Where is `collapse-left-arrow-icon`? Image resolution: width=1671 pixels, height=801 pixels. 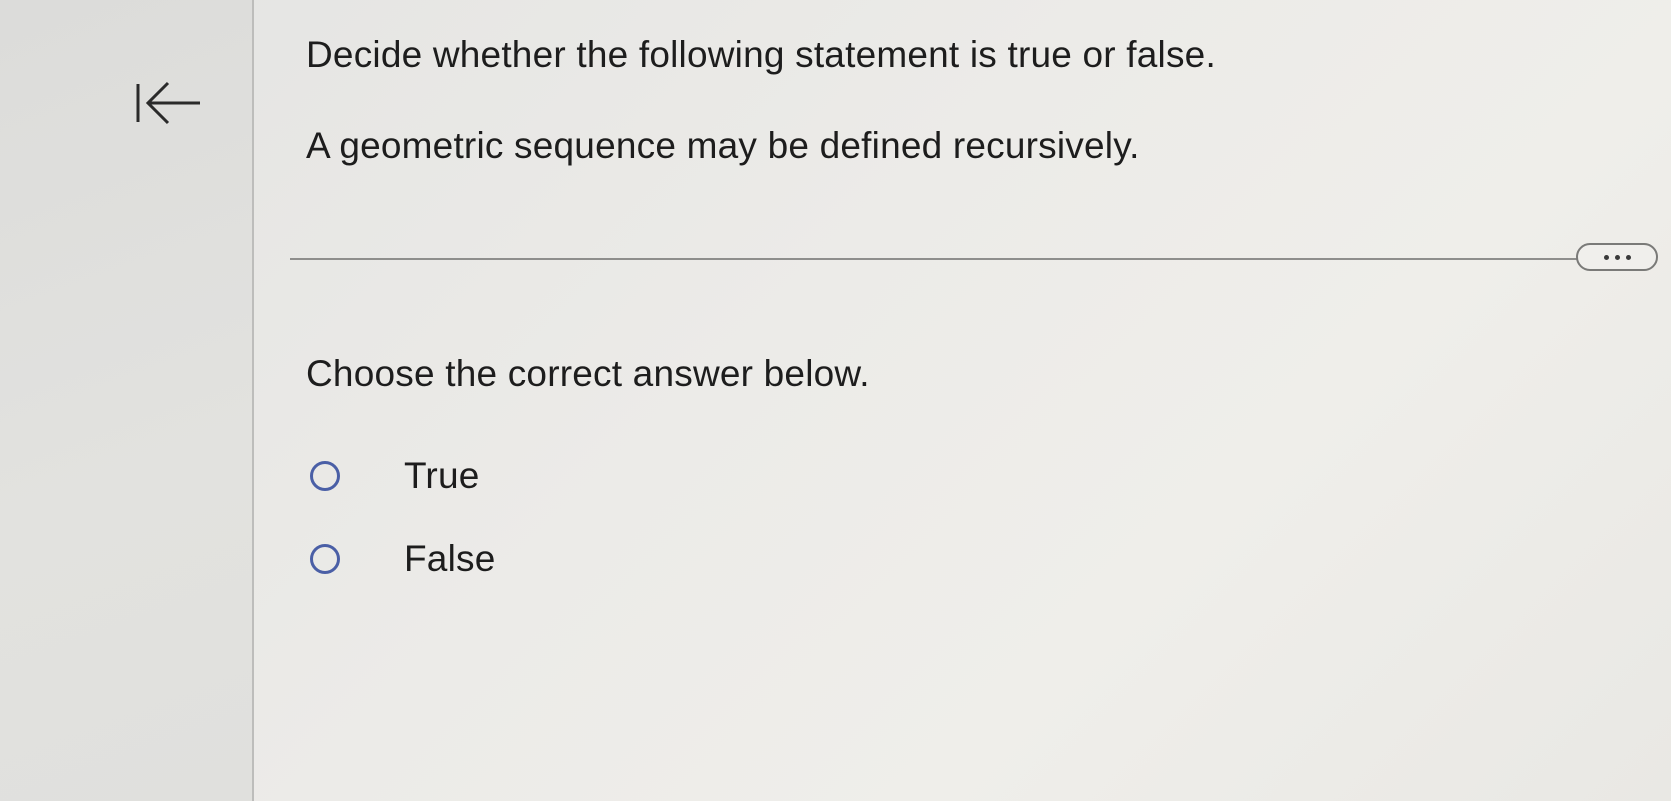 collapse-left-arrow-icon is located at coordinates (168, 103).